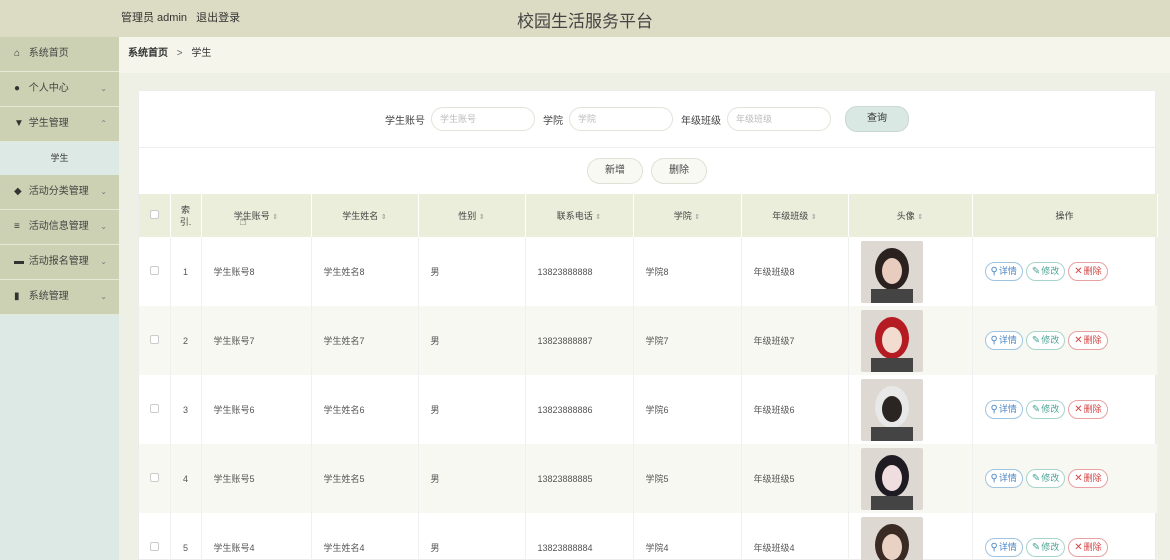  What do you see at coordinates (644, 55) in the screenshot?
I see `breadcrumb: 系统首页 > 学生` at bounding box center [644, 55].